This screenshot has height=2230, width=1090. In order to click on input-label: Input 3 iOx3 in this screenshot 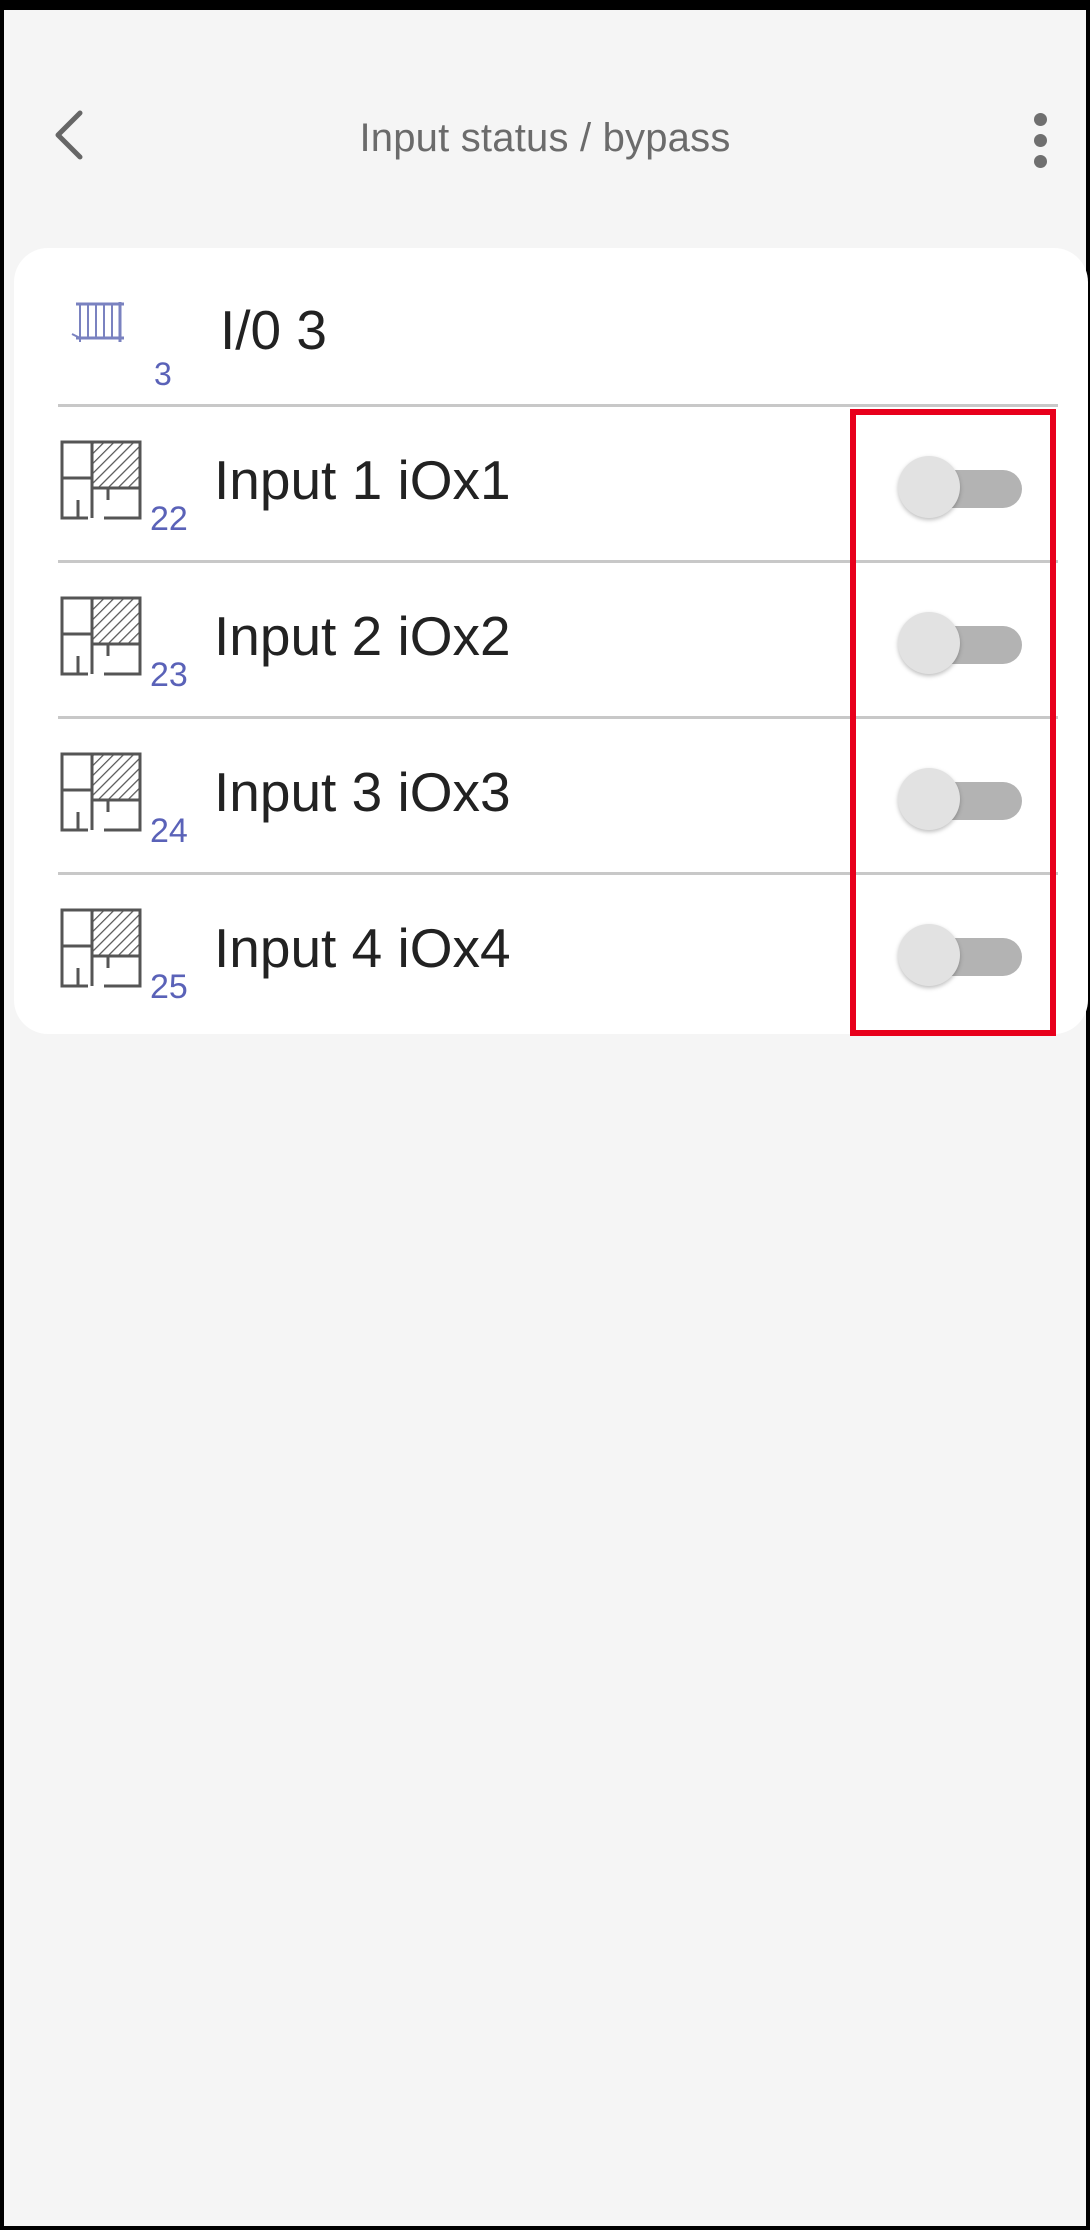, I will do `click(362, 792)`.